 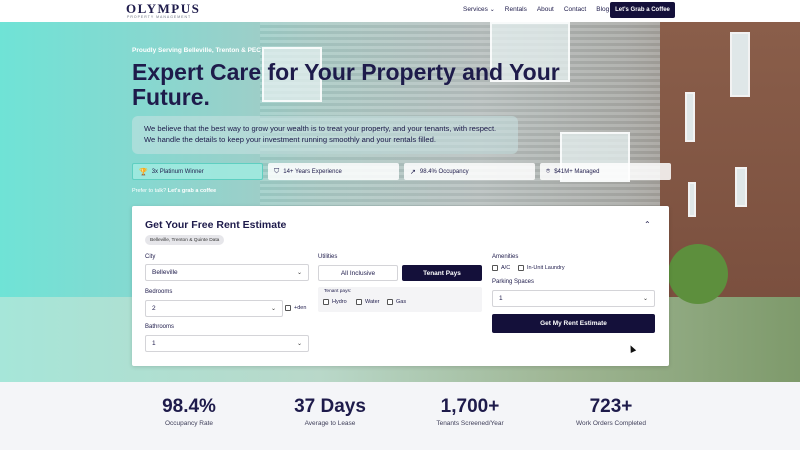 I want to click on stat-label: Tenants Screened/Year, so click(x=470, y=423).